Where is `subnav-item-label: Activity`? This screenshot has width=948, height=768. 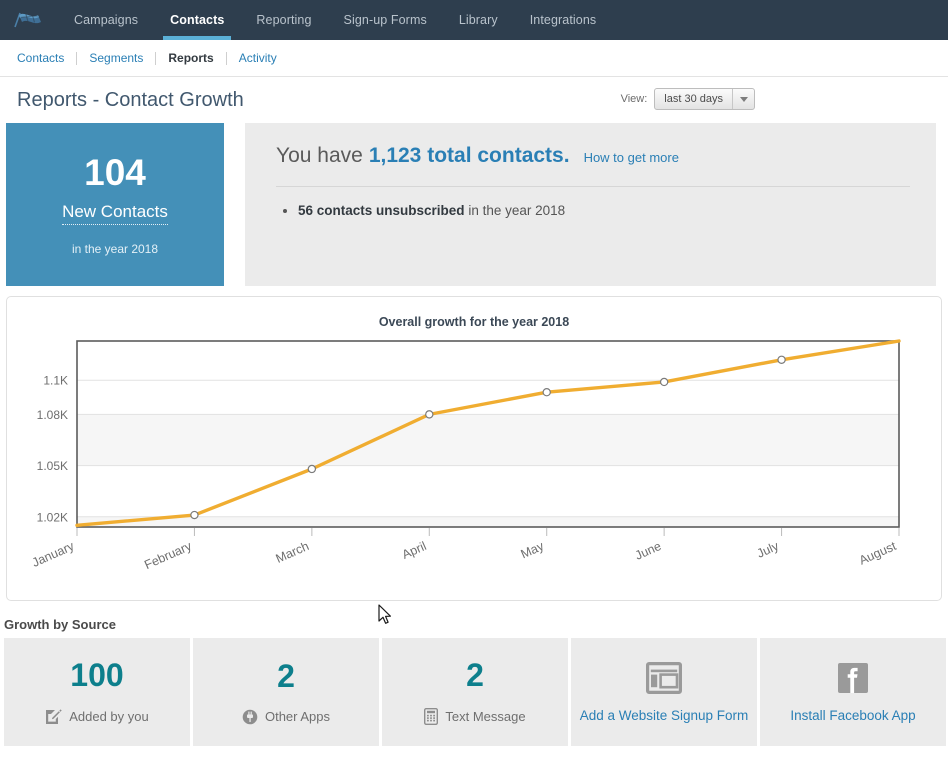
subnav-item-label: Activity is located at coordinates (257, 58).